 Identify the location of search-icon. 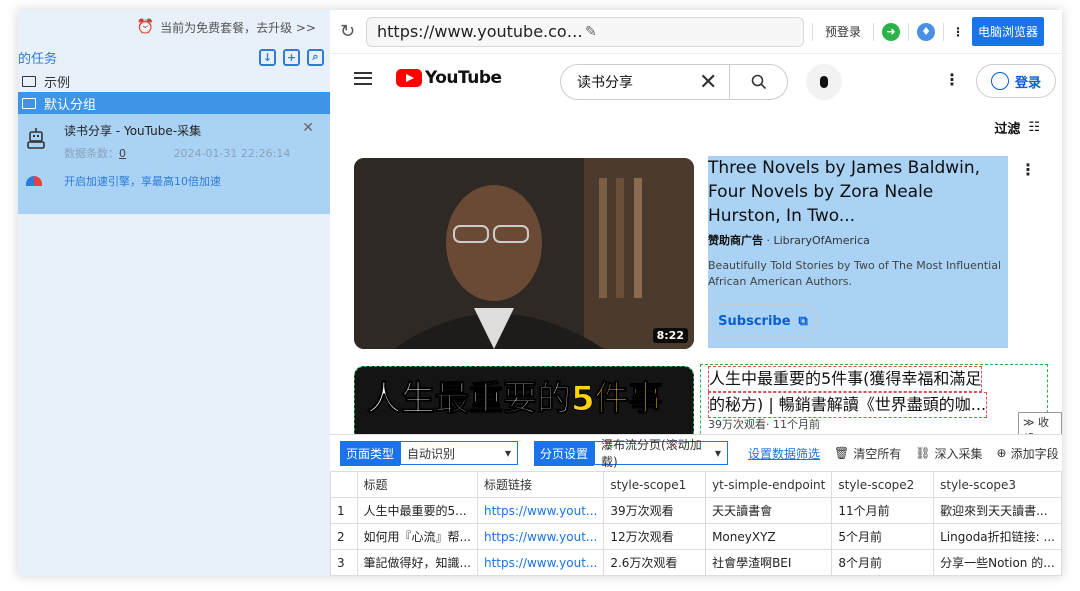
(758, 82).